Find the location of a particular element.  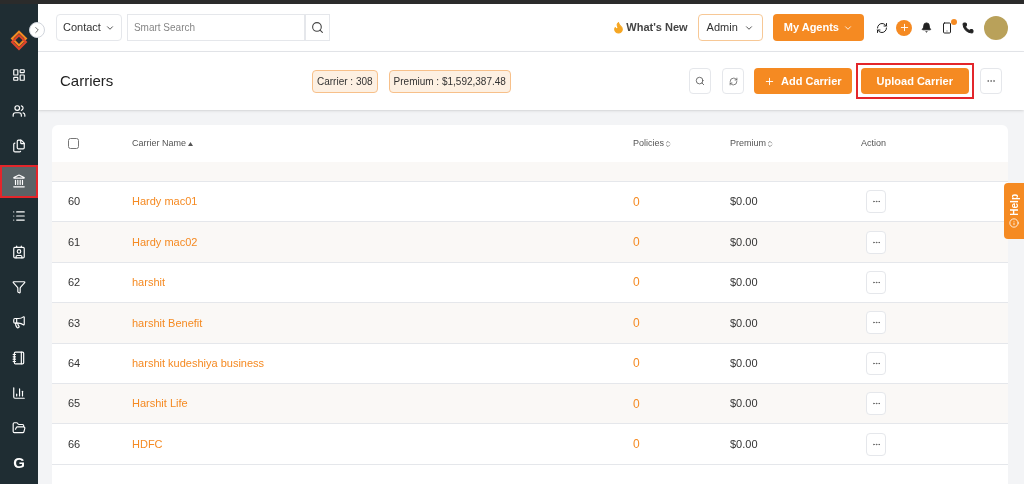

carrier-name-link: harshit Benefit is located at coordinates (382, 323).